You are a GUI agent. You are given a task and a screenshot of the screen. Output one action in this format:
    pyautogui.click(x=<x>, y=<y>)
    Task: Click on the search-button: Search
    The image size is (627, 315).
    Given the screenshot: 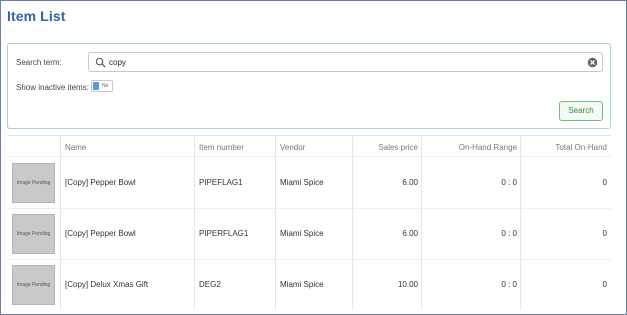 What is the action you would take?
    pyautogui.click(x=581, y=111)
    